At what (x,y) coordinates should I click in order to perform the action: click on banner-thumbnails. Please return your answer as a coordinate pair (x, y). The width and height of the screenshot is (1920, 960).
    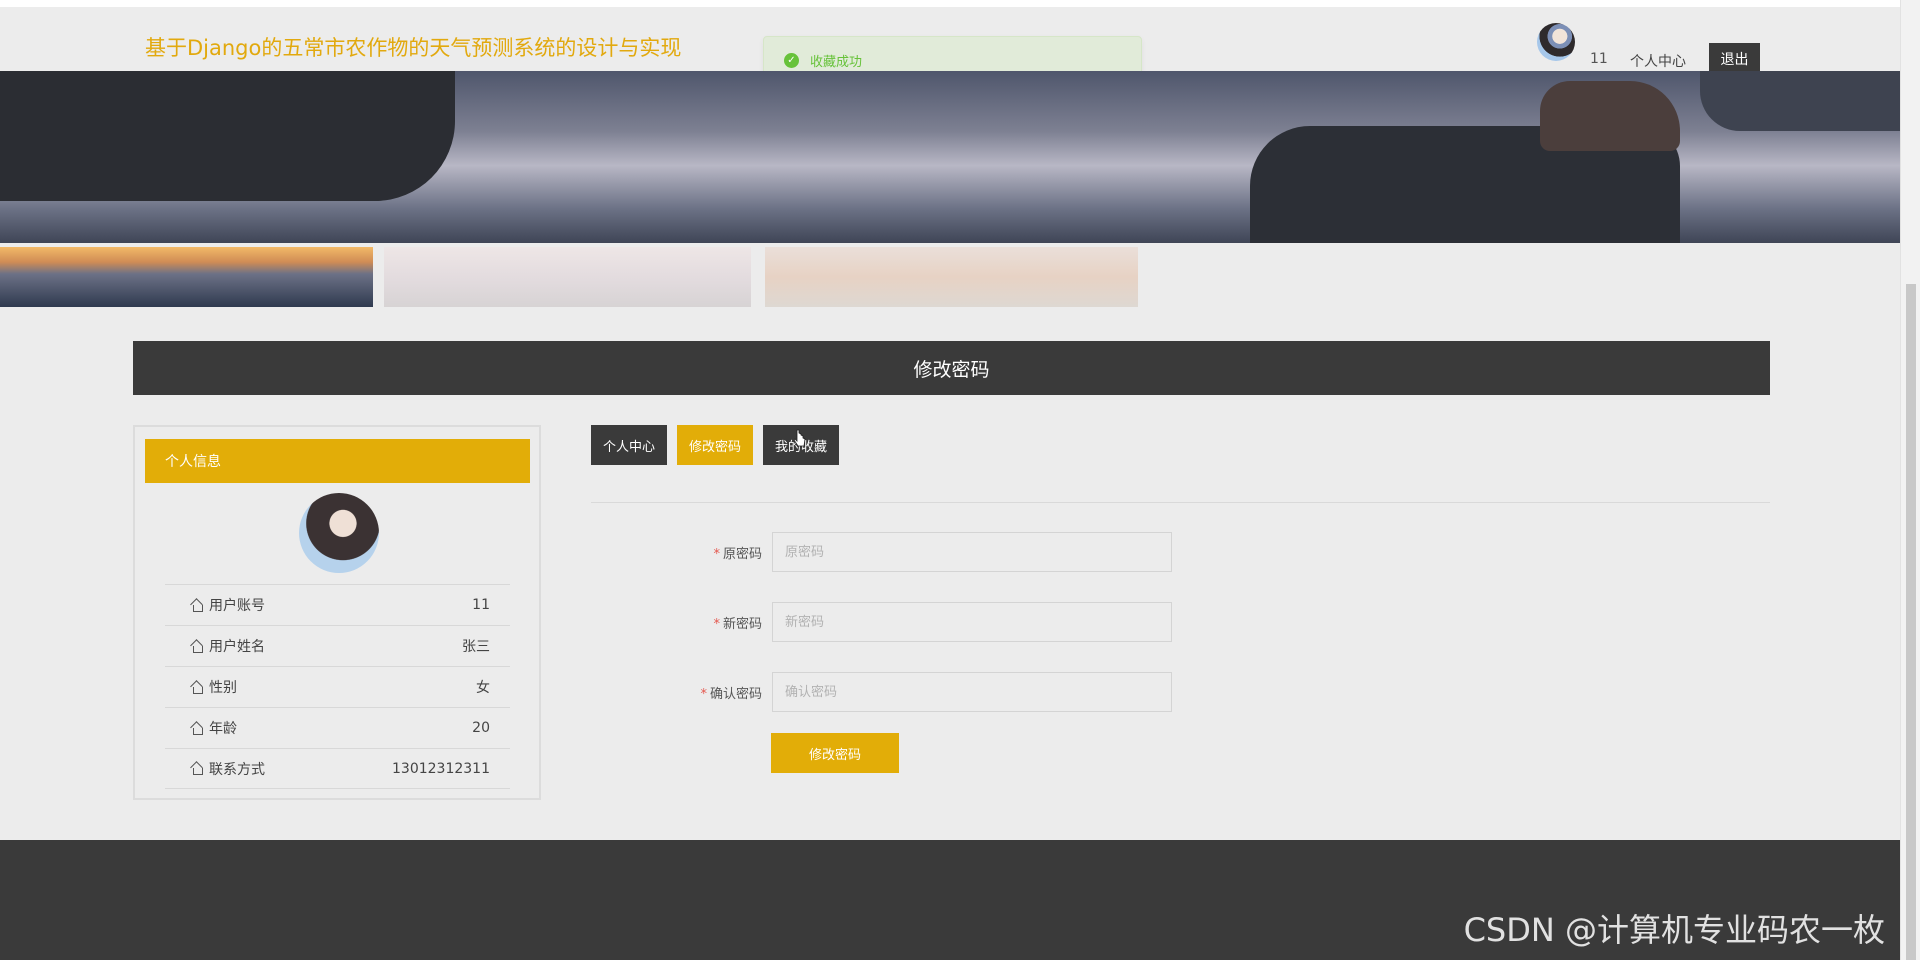
    Looking at the image, I should click on (570, 277).